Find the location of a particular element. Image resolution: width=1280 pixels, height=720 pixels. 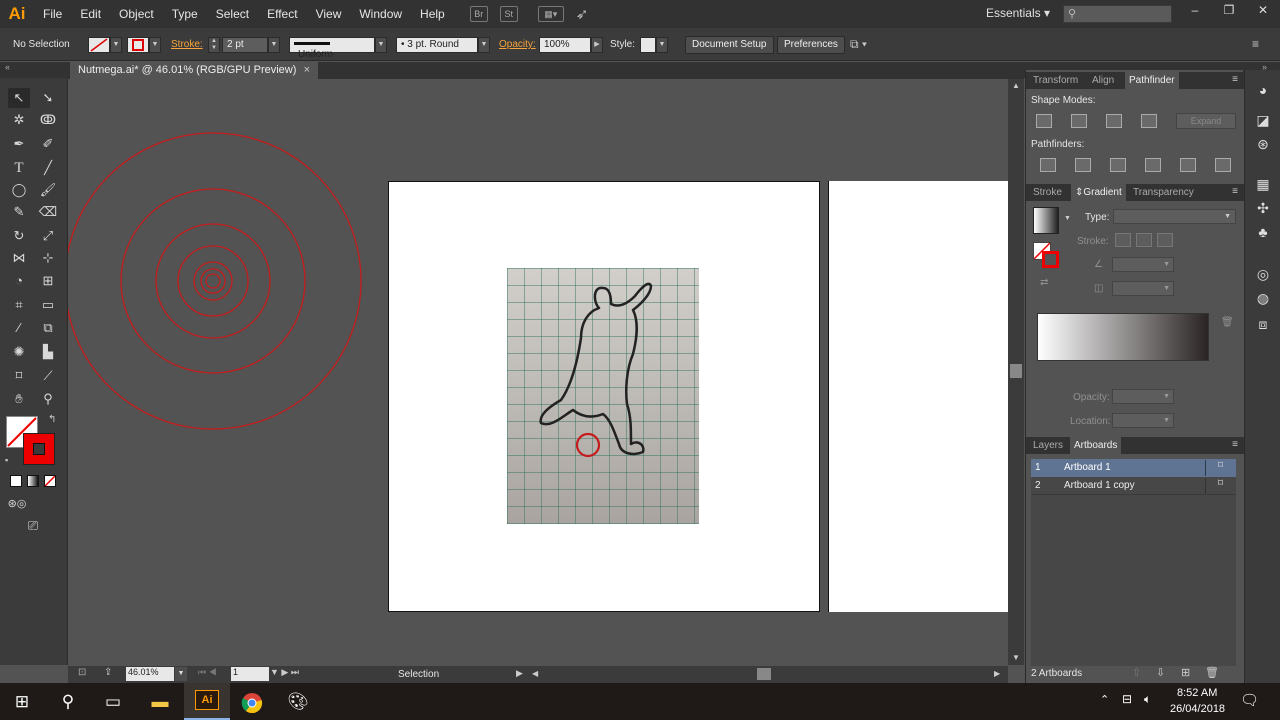

arrange-icon: ⧉ ▾ is located at coordinates (858, 44).